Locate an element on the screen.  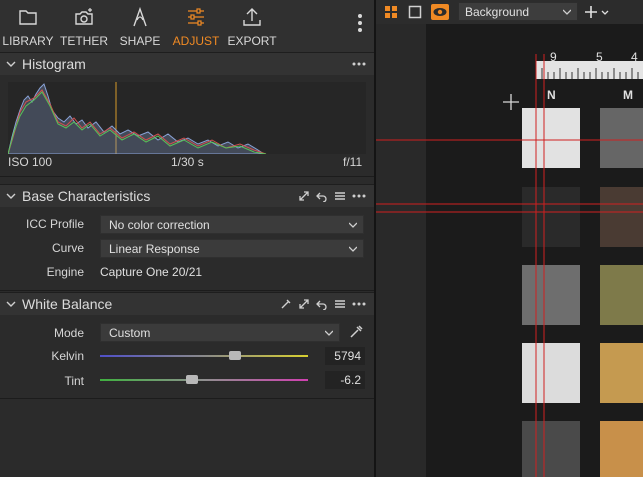
white-balance-header: White Balance is located at coordinates (187, 303).